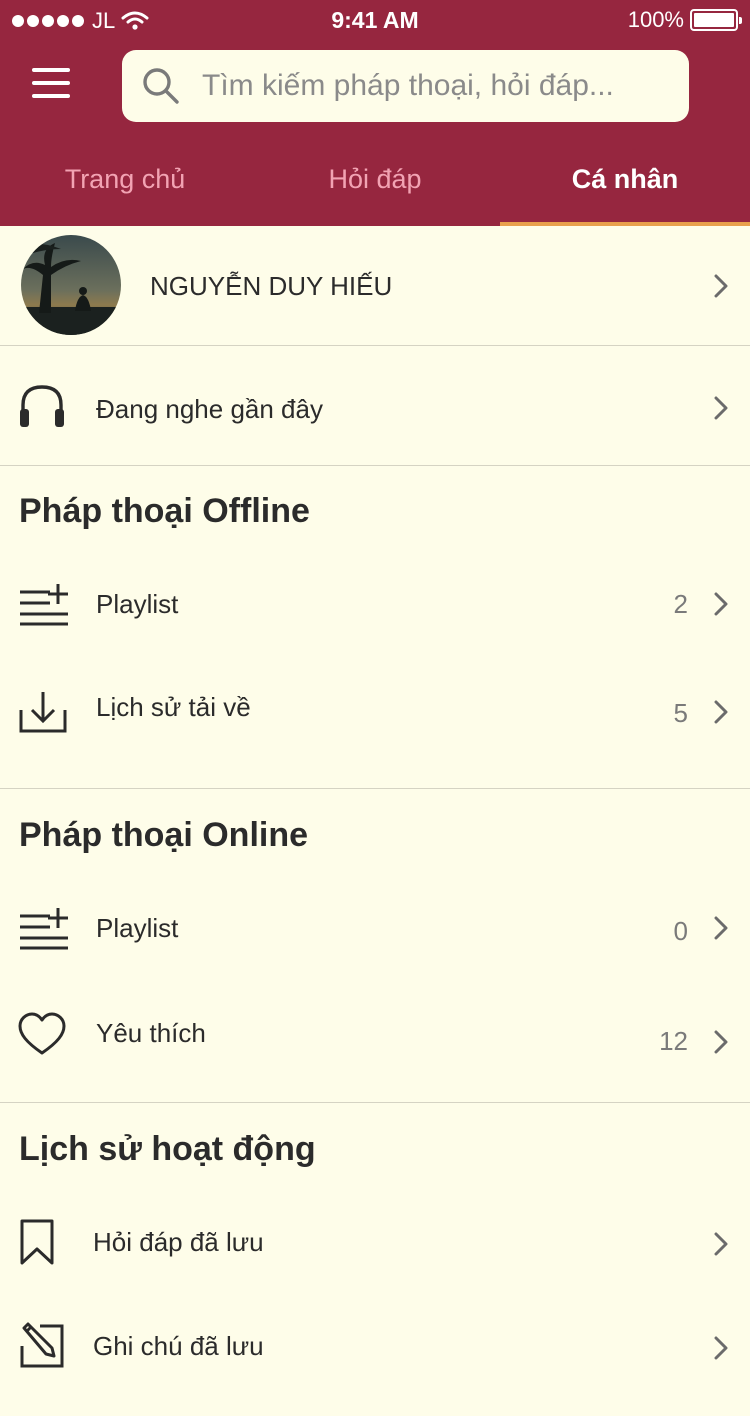 The width and height of the screenshot is (750, 1416). I want to click on tab-qa: Hỏi đáp, so click(375, 188).